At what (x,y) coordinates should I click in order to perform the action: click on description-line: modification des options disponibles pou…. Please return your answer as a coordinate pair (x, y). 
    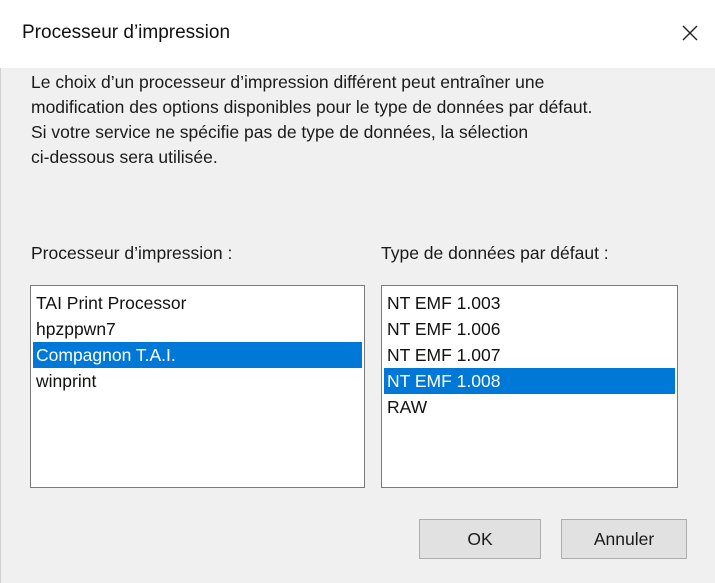
    Looking at the image, I should click on (312, 107).